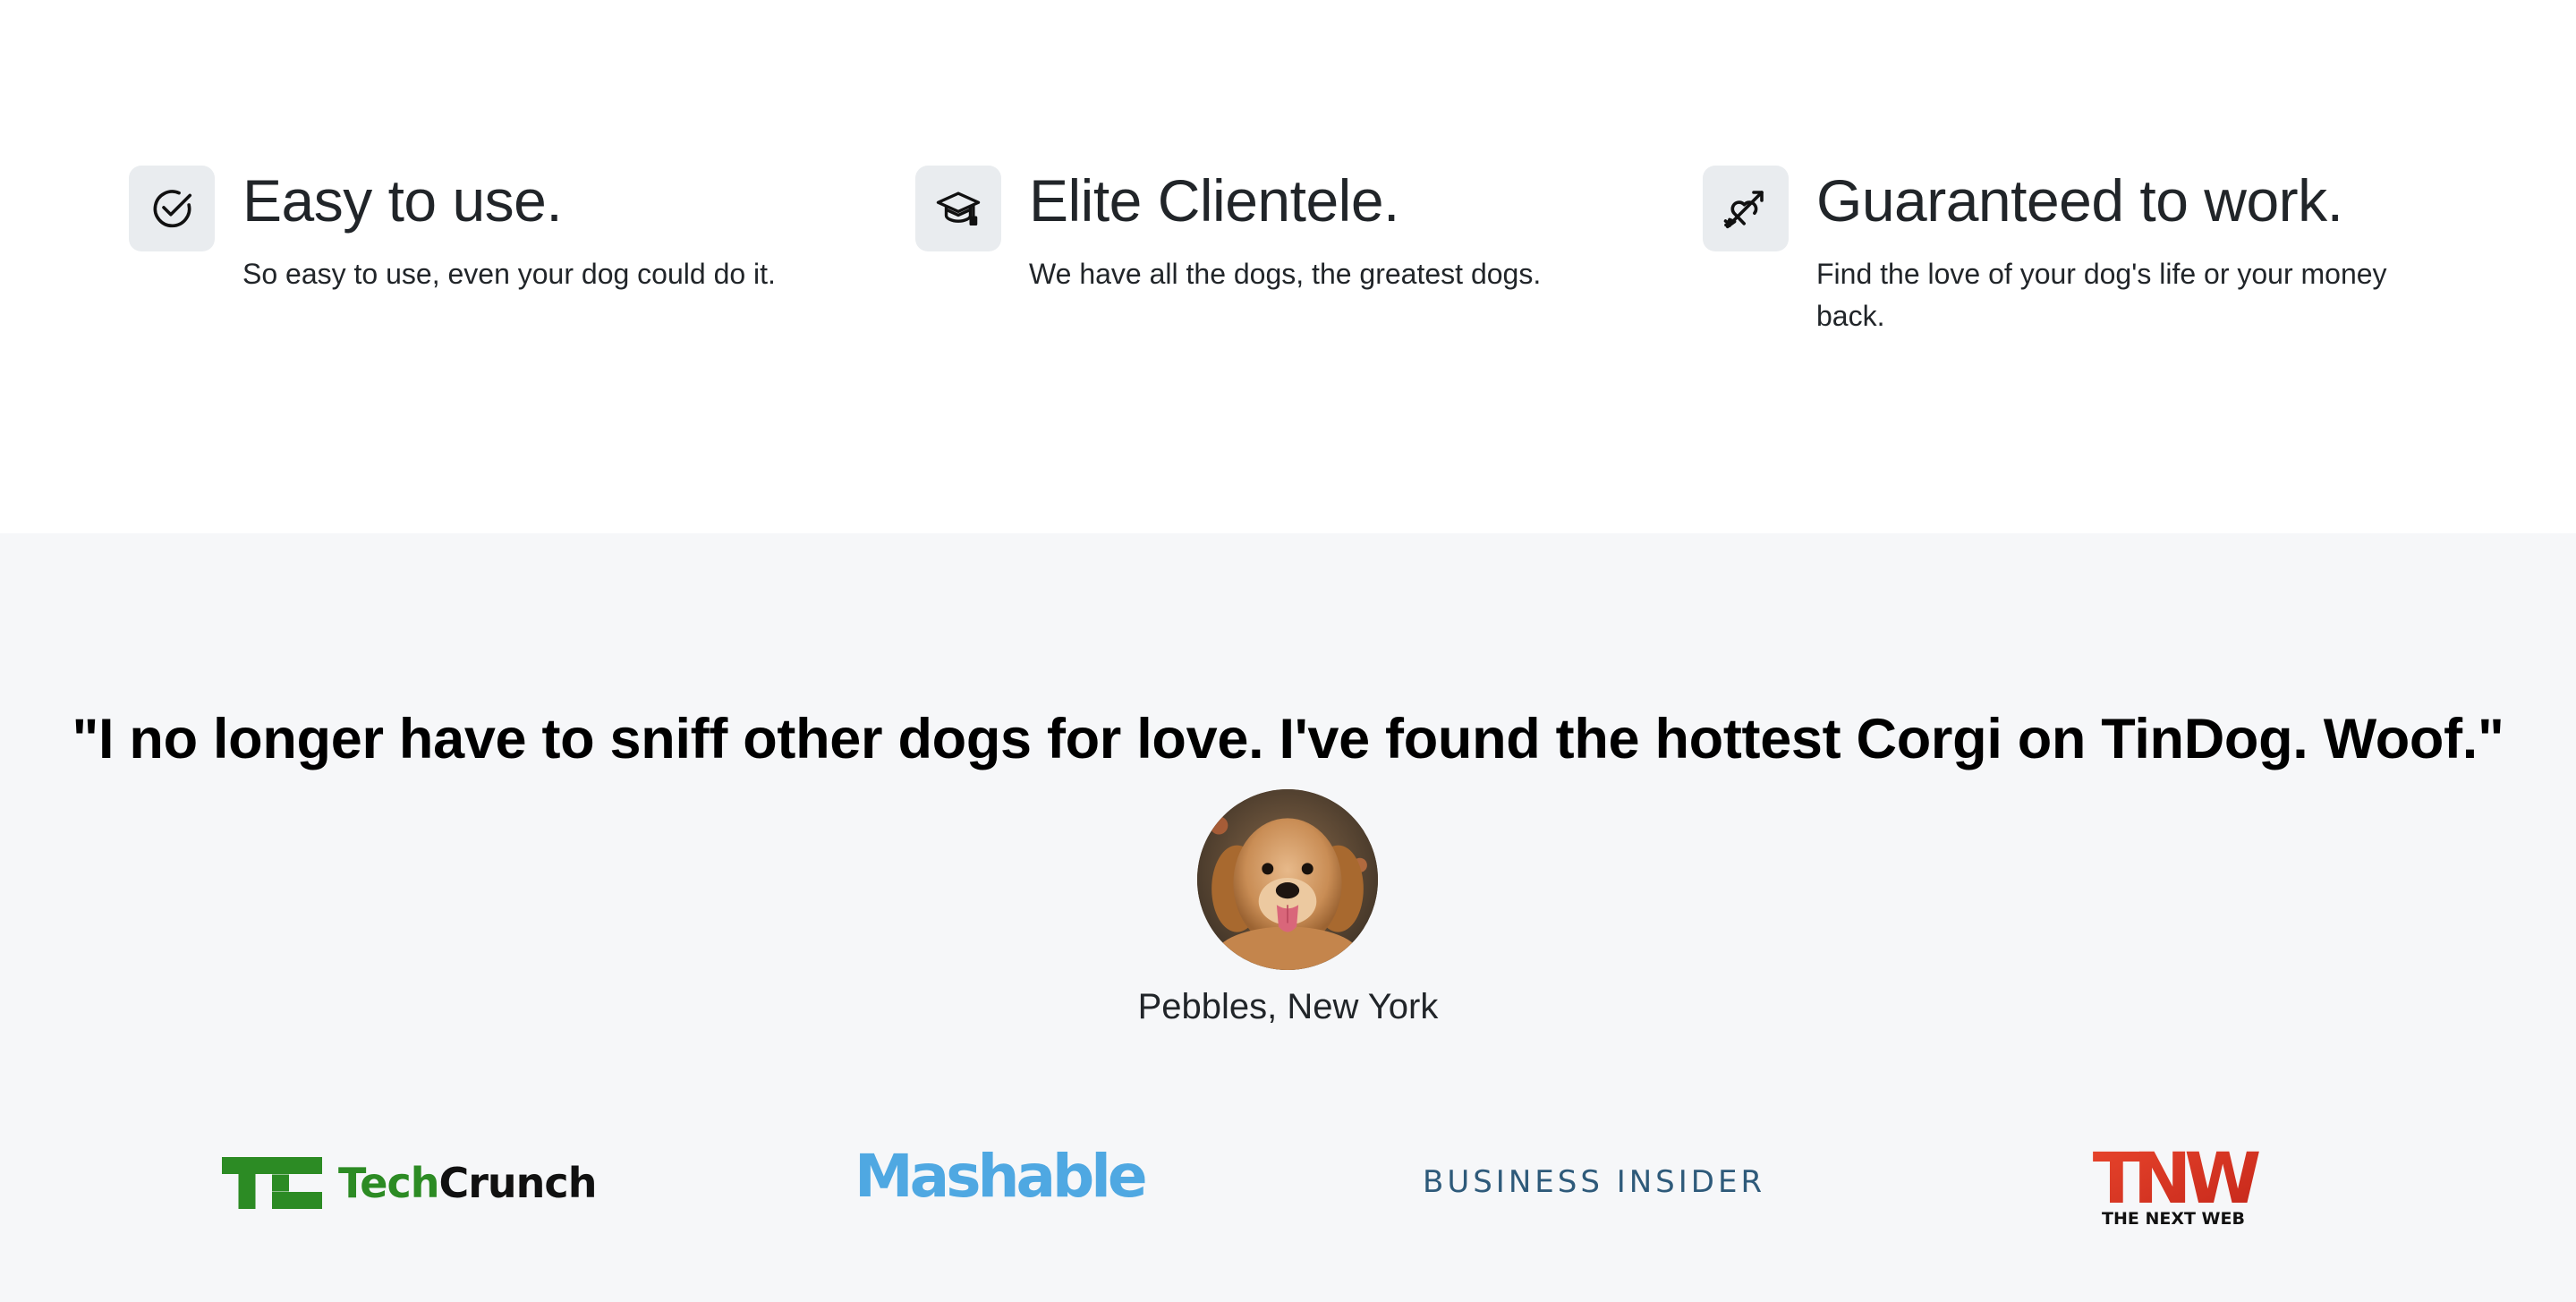 This screenshot has width=2576, height=1302. I want to click on feature-title: Elite Clientele., so click(1214, 200).